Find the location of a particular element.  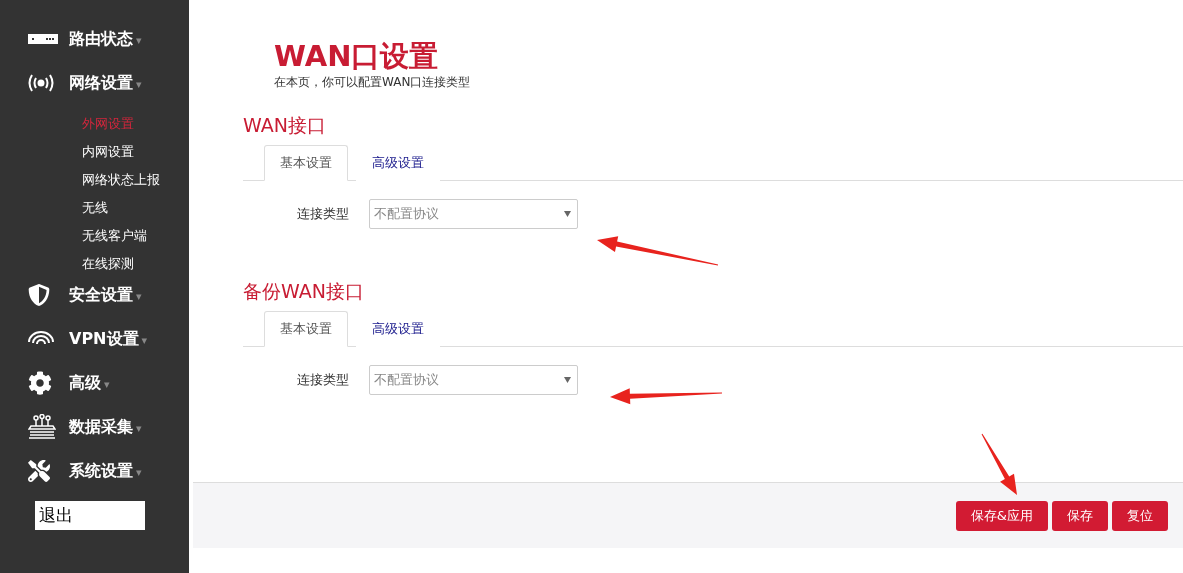

section-title: 备份WAN接口 is located at coordinates (303, 291).